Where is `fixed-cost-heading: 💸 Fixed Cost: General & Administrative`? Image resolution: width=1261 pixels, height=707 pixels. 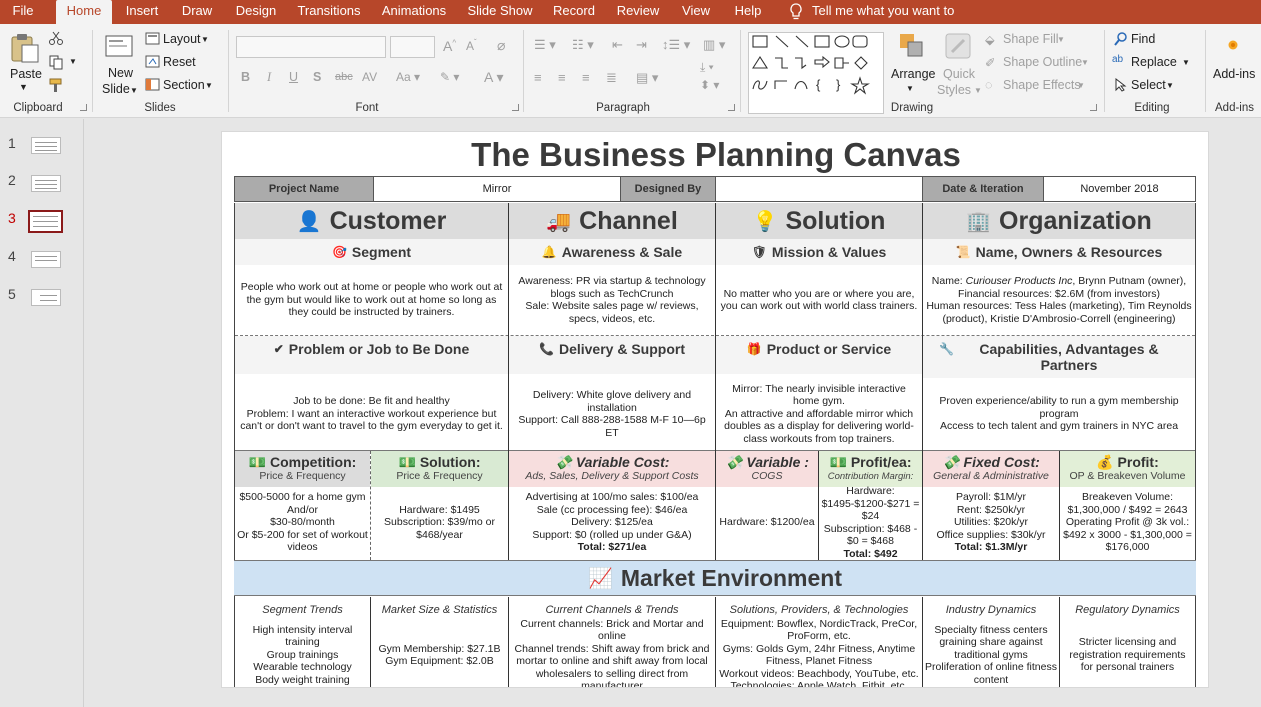 fixed-cost-heading: 💸 Fixed Cost: General & Administrative is located at coordinates (991, 469).